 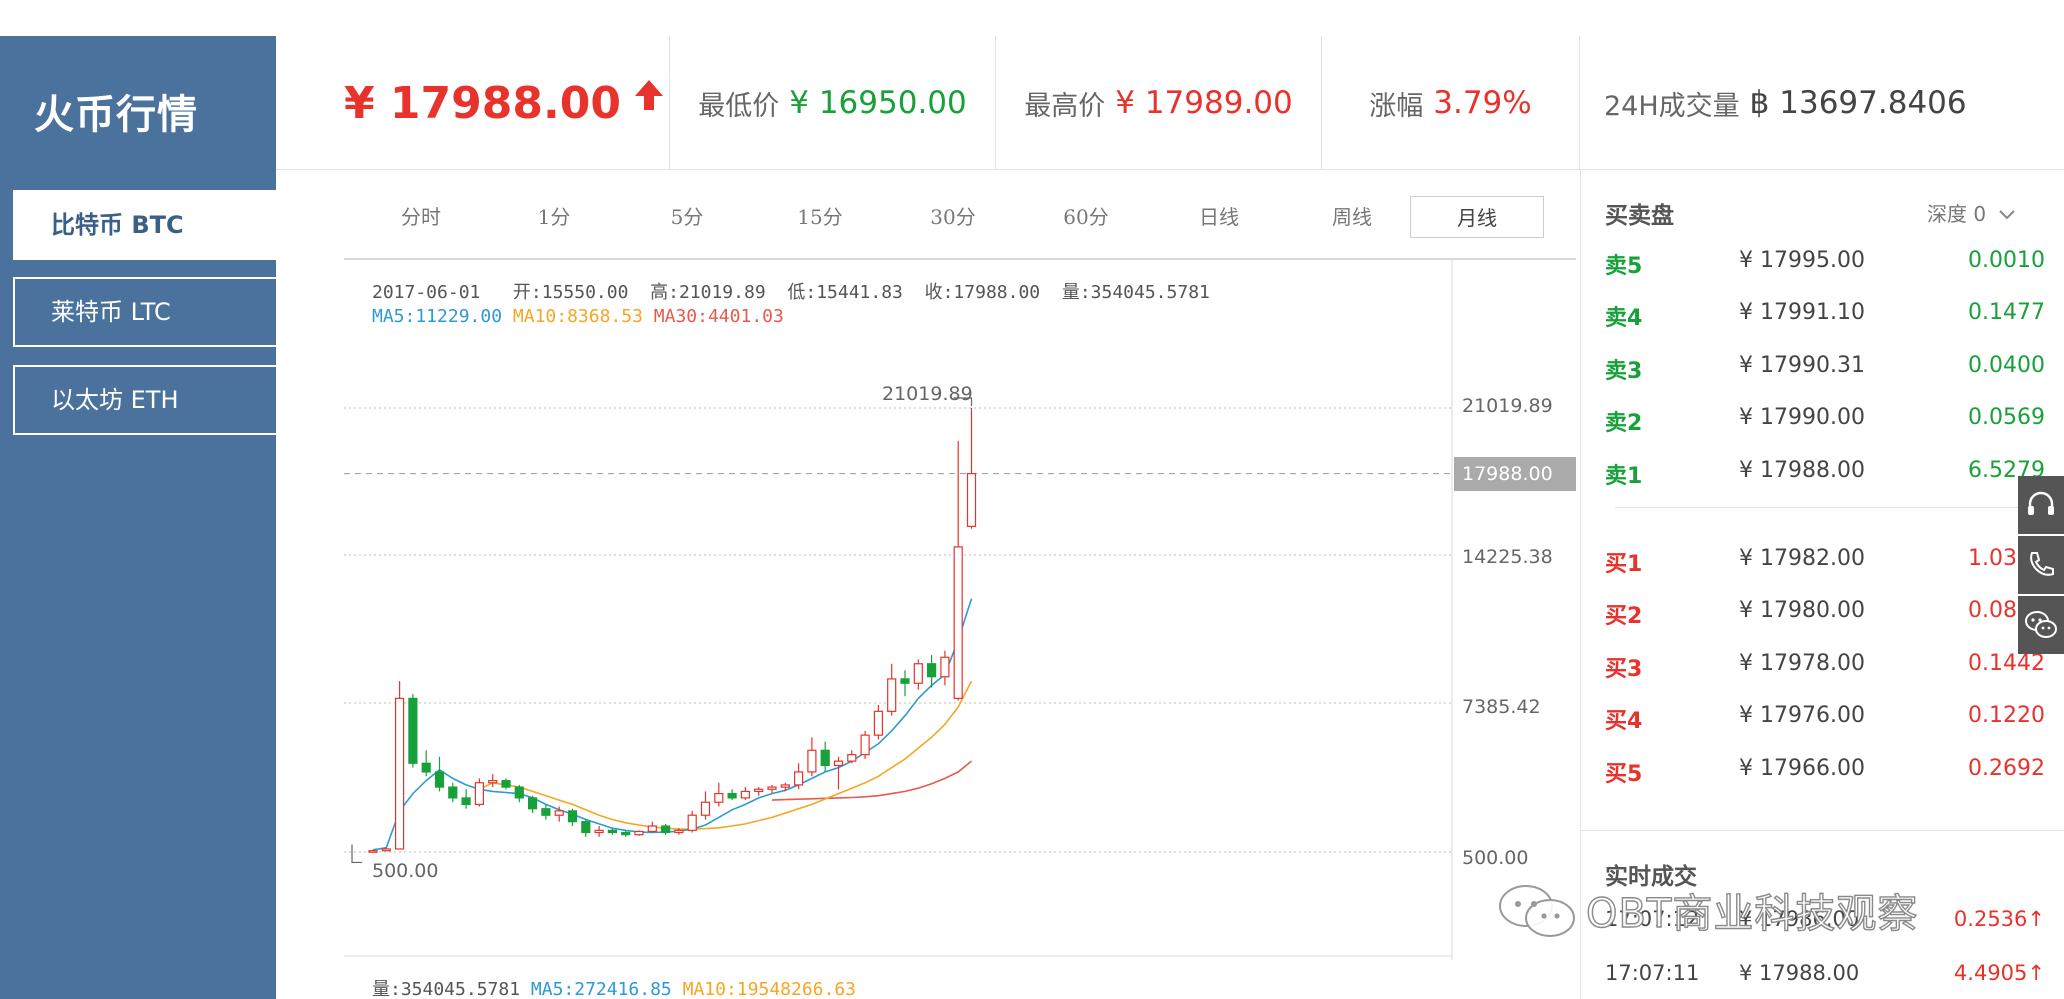 I want to click on tab-period-15m: 15分, so click(x=820, y=217).